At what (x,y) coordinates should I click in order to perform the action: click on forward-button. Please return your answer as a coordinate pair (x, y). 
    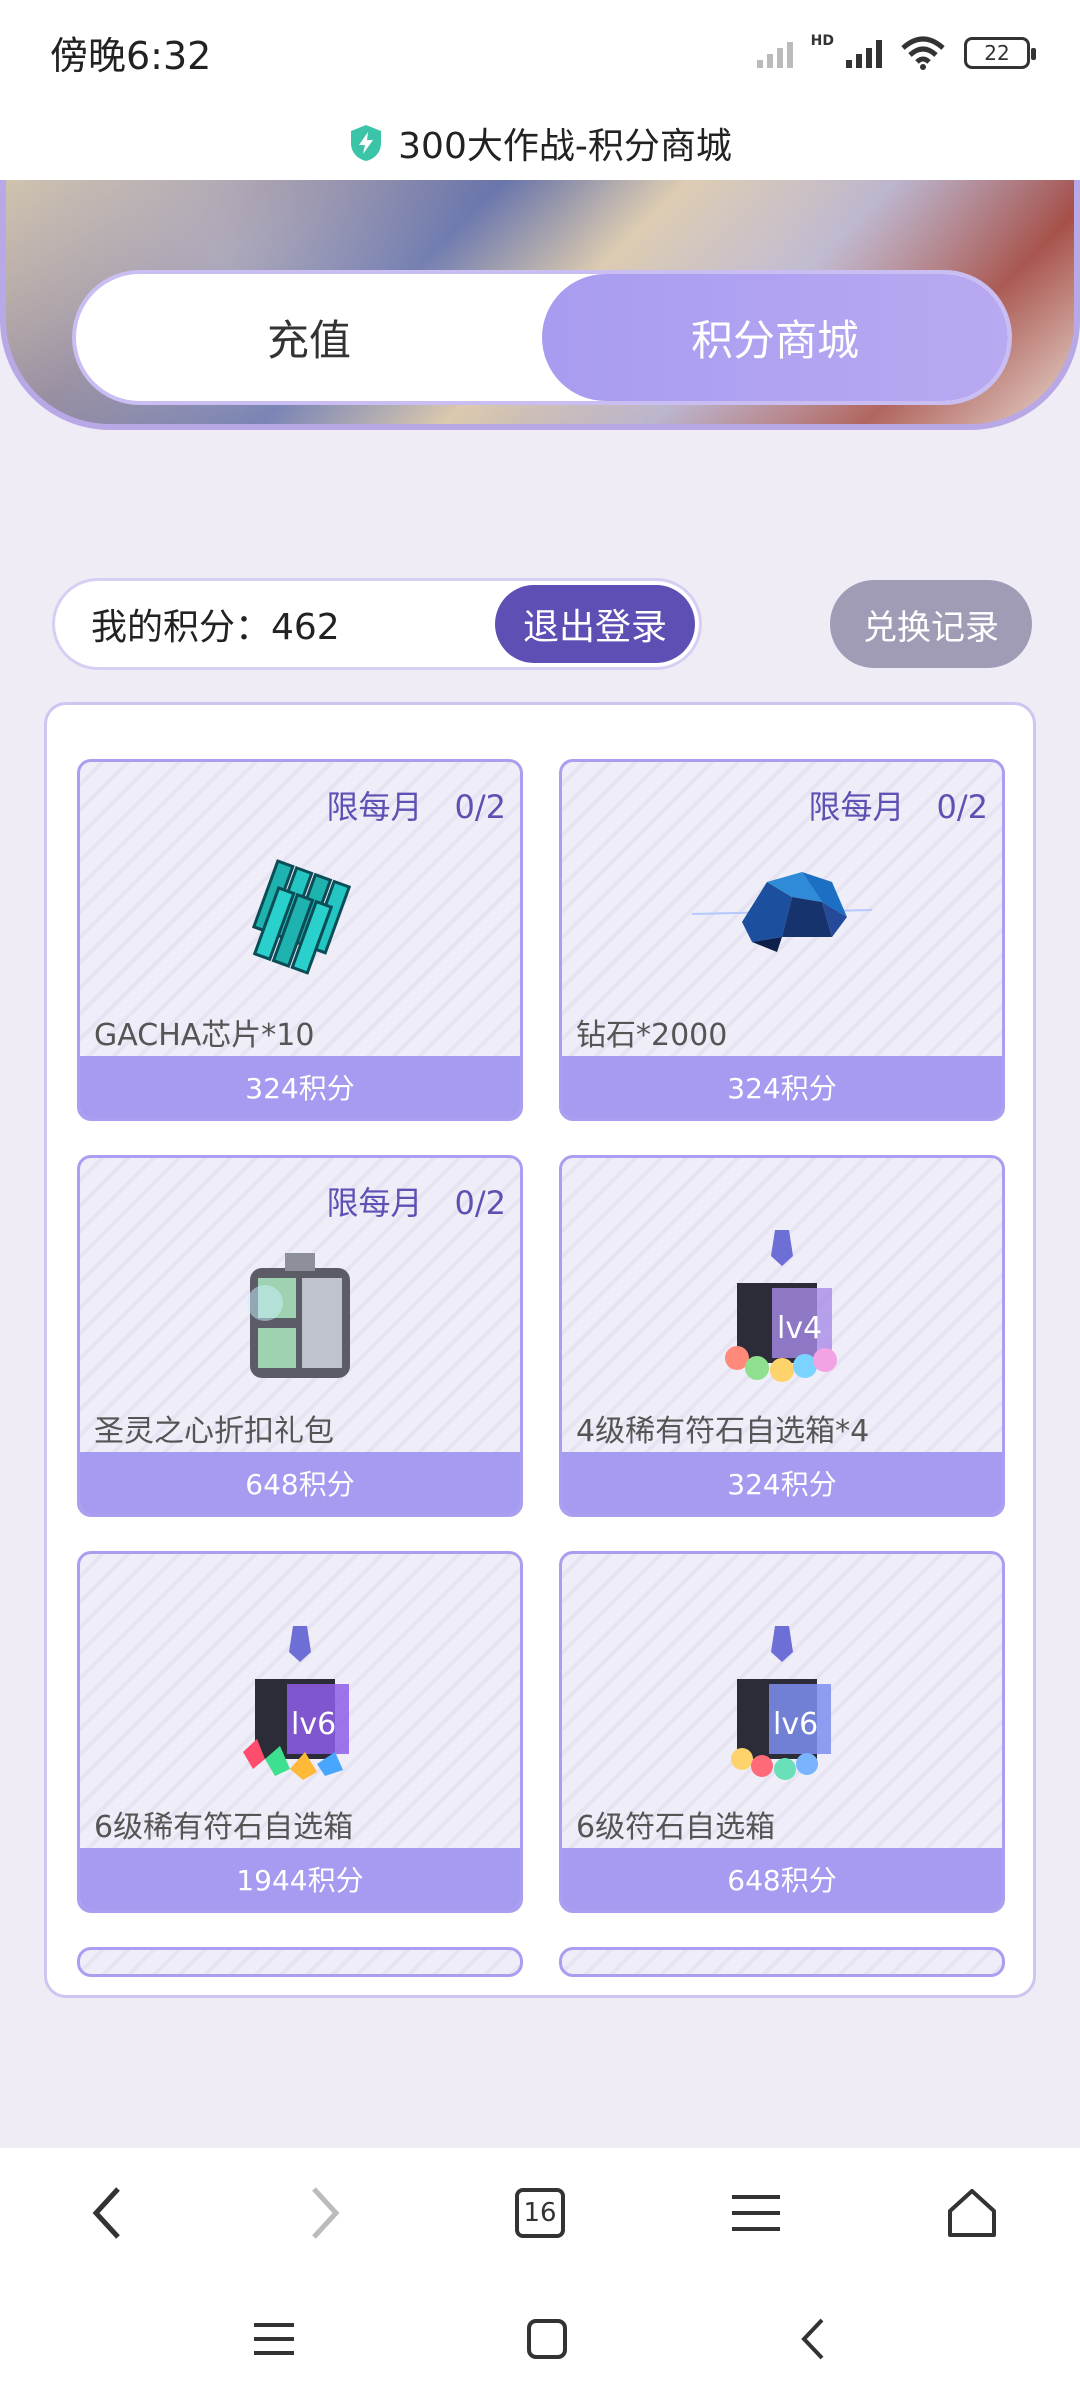
    Looking at the image, I should click on (324, 2213).